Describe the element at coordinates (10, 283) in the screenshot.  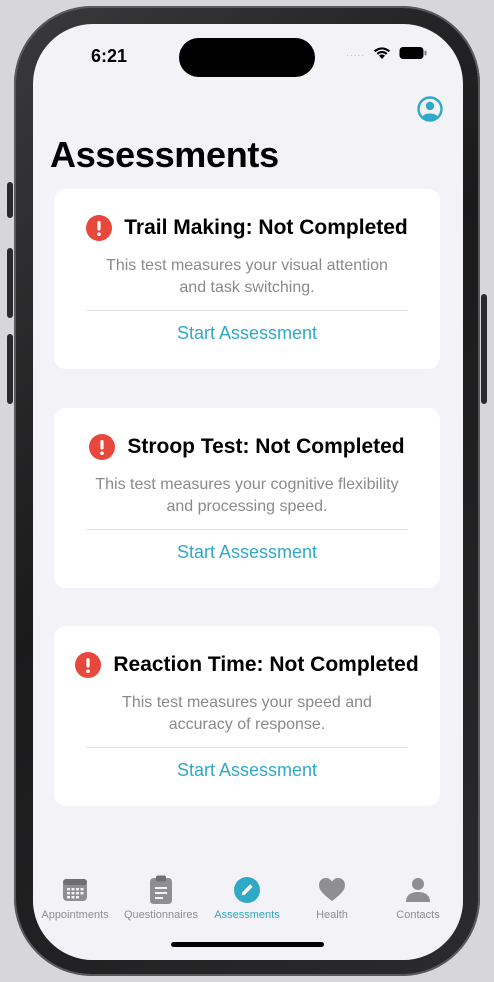
I see `volume-up-button` at that location.